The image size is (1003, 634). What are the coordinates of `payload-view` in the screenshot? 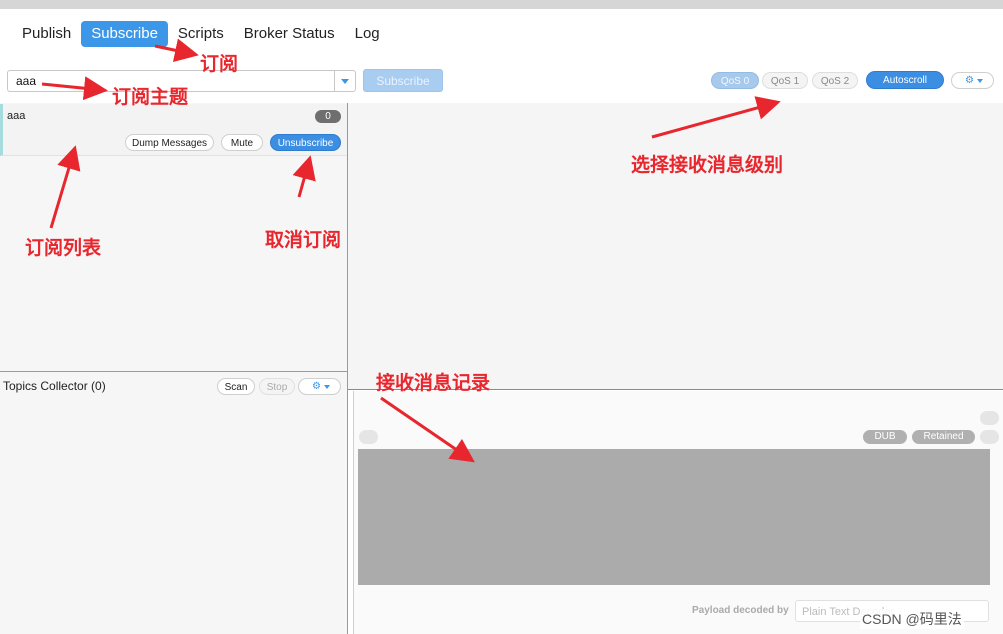 It's located at (674, 517).